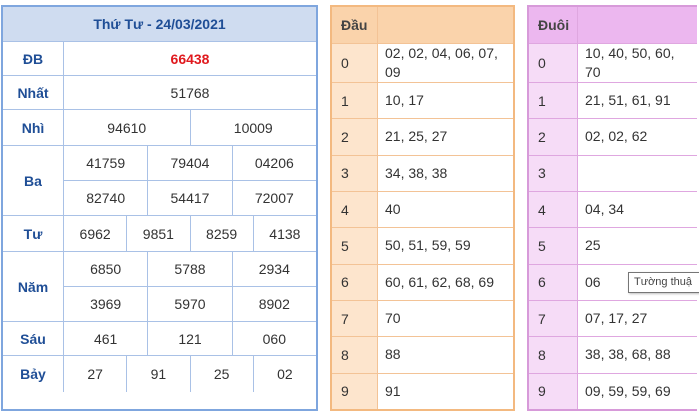 This screenshot has height=420, width=699. I want to click on loto-head-header-label: Đầu, so click(355, 25).